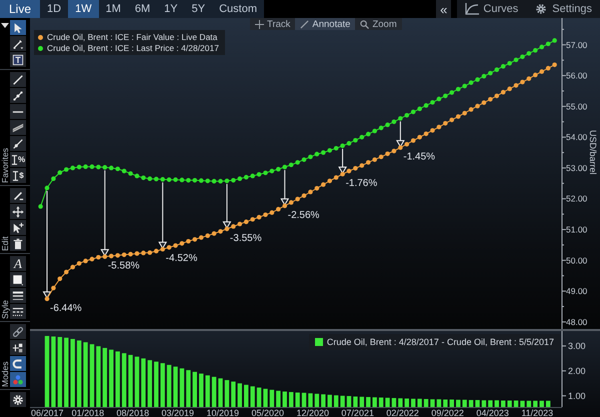  I want to click on line-style-icon, so click(18, 311).